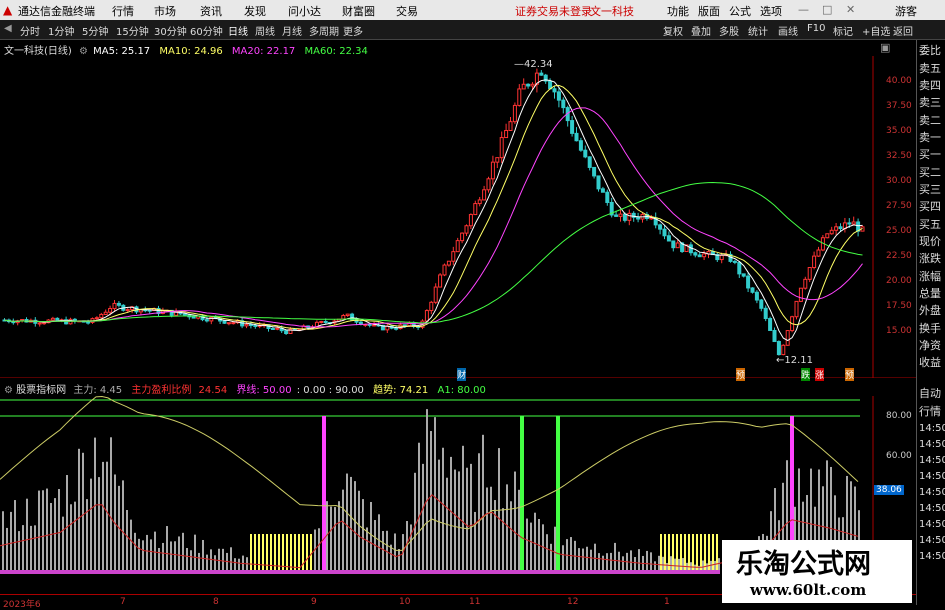  Describe the element at coordinates (729, 30) in the screenshot. I see `multi-stock-button: 多股` at that location.